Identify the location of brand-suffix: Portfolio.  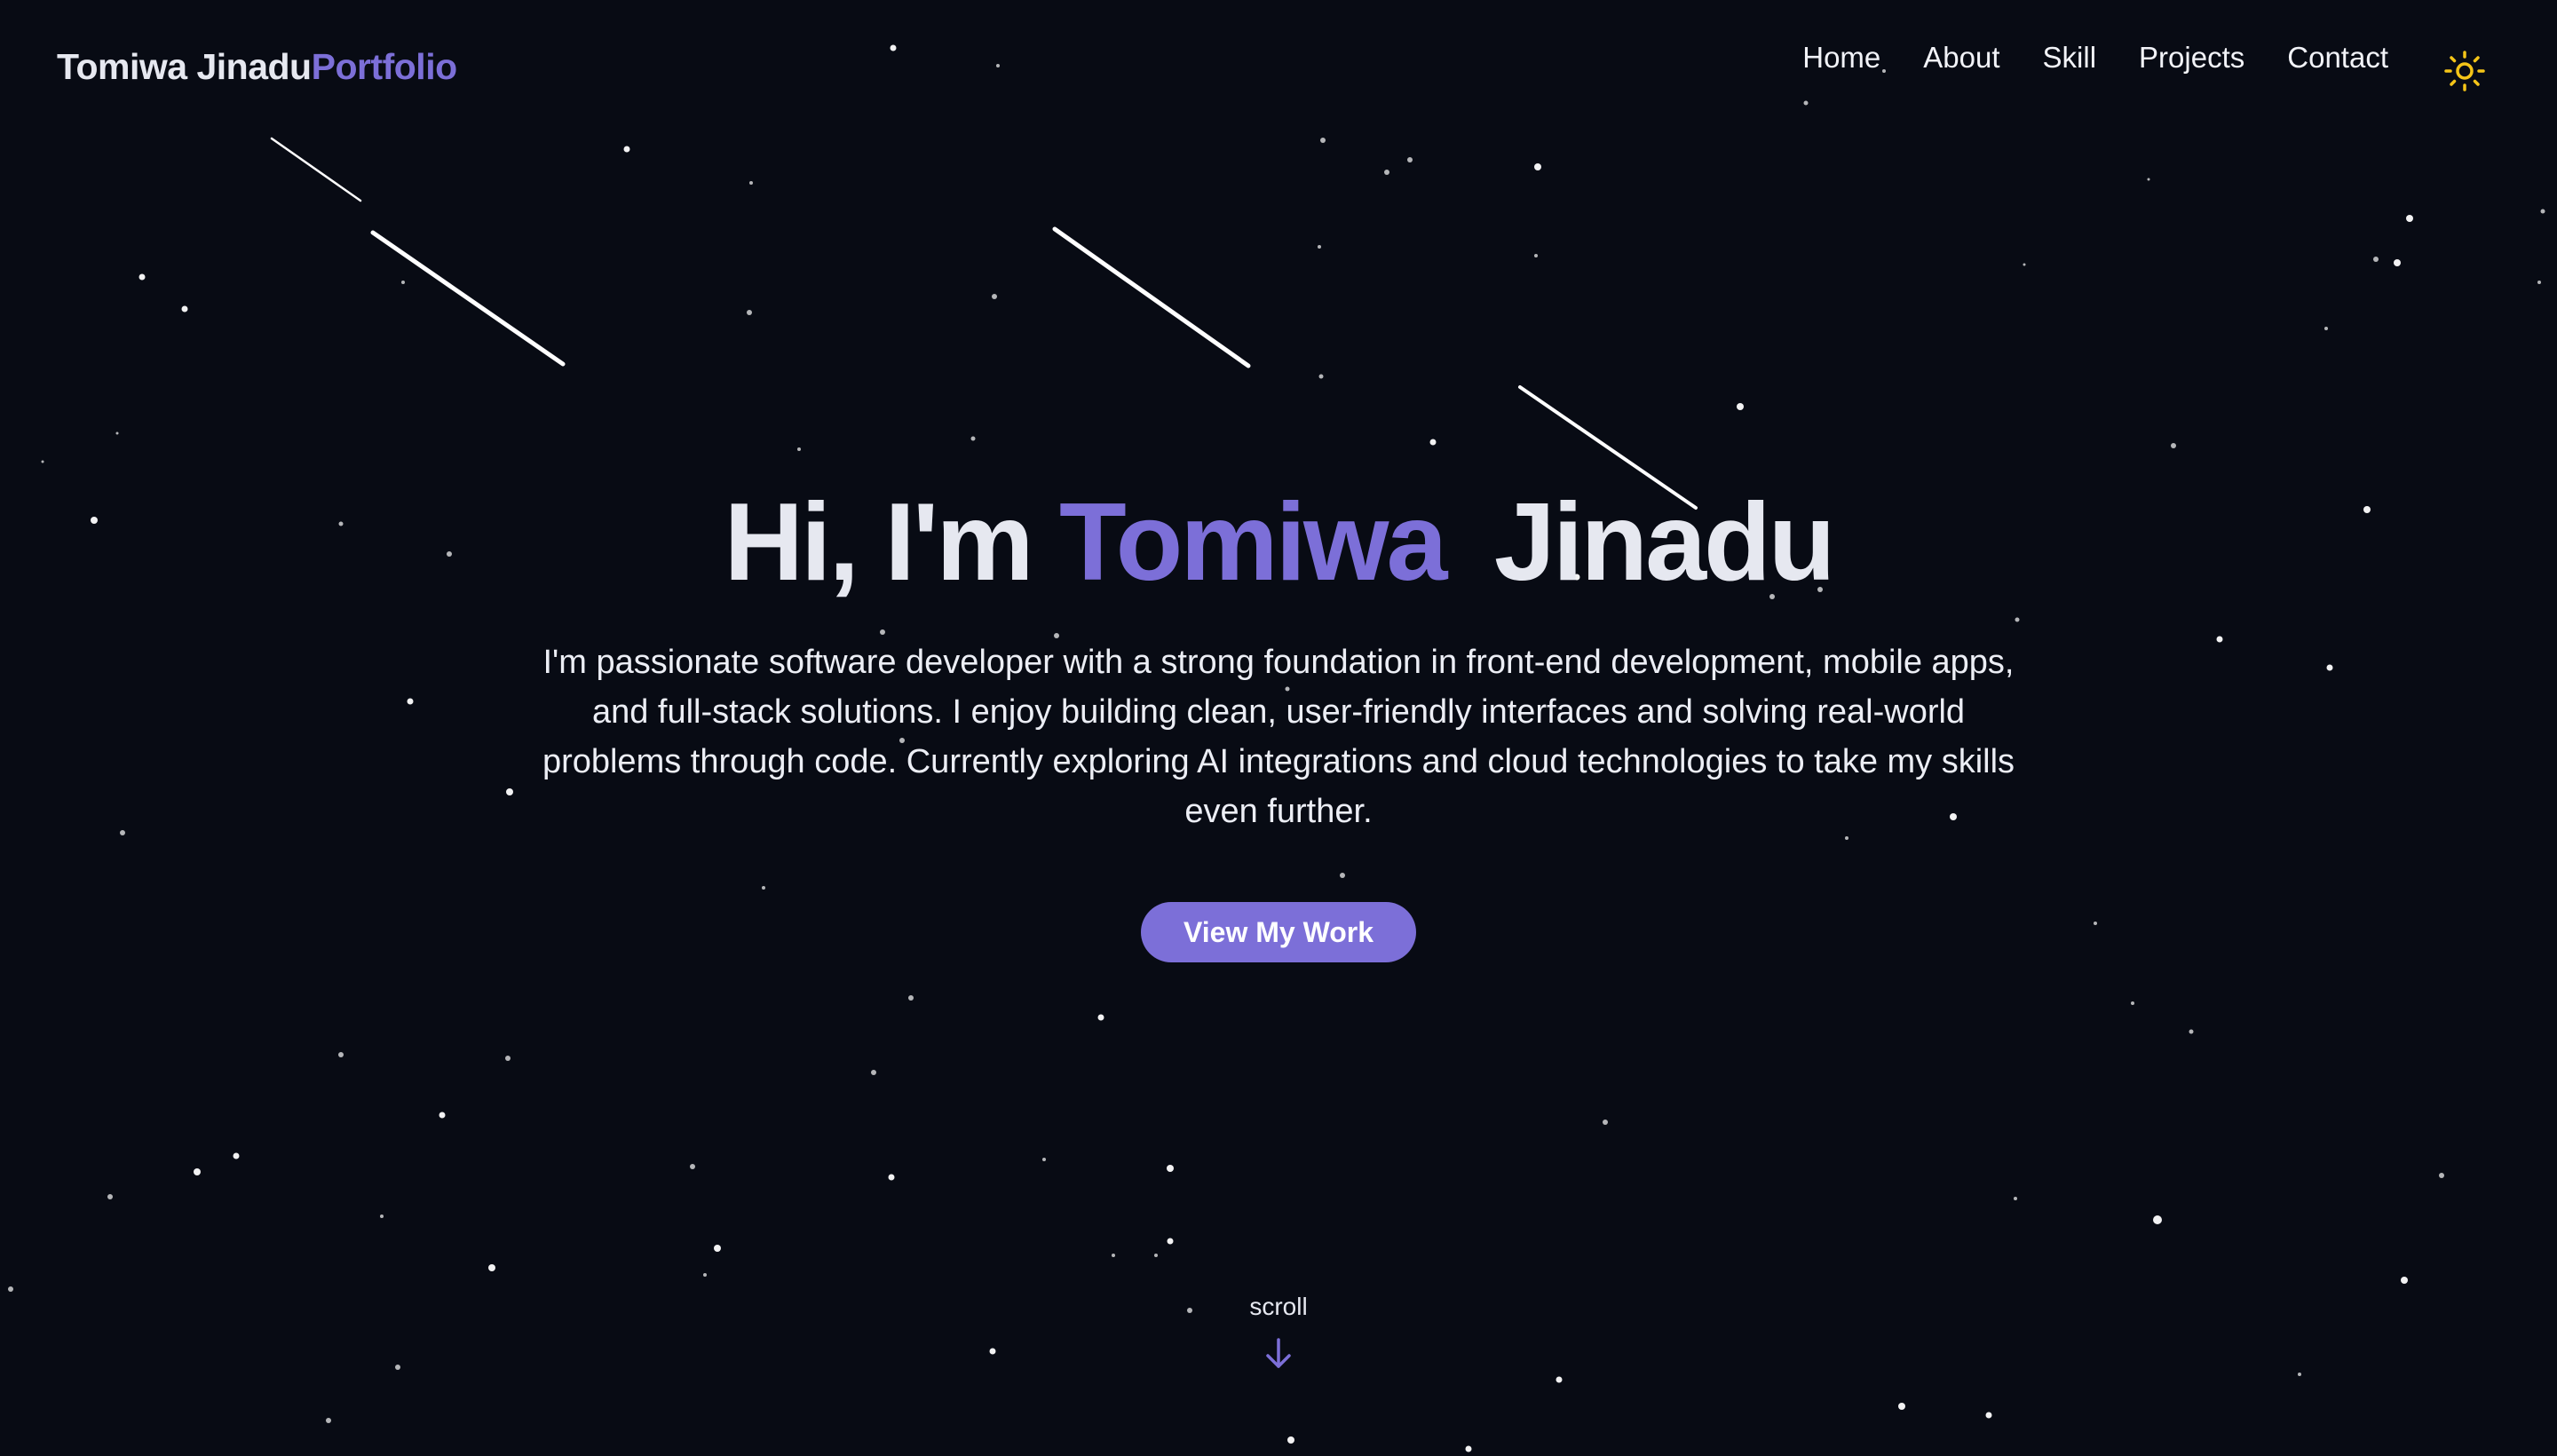
(384, 66).